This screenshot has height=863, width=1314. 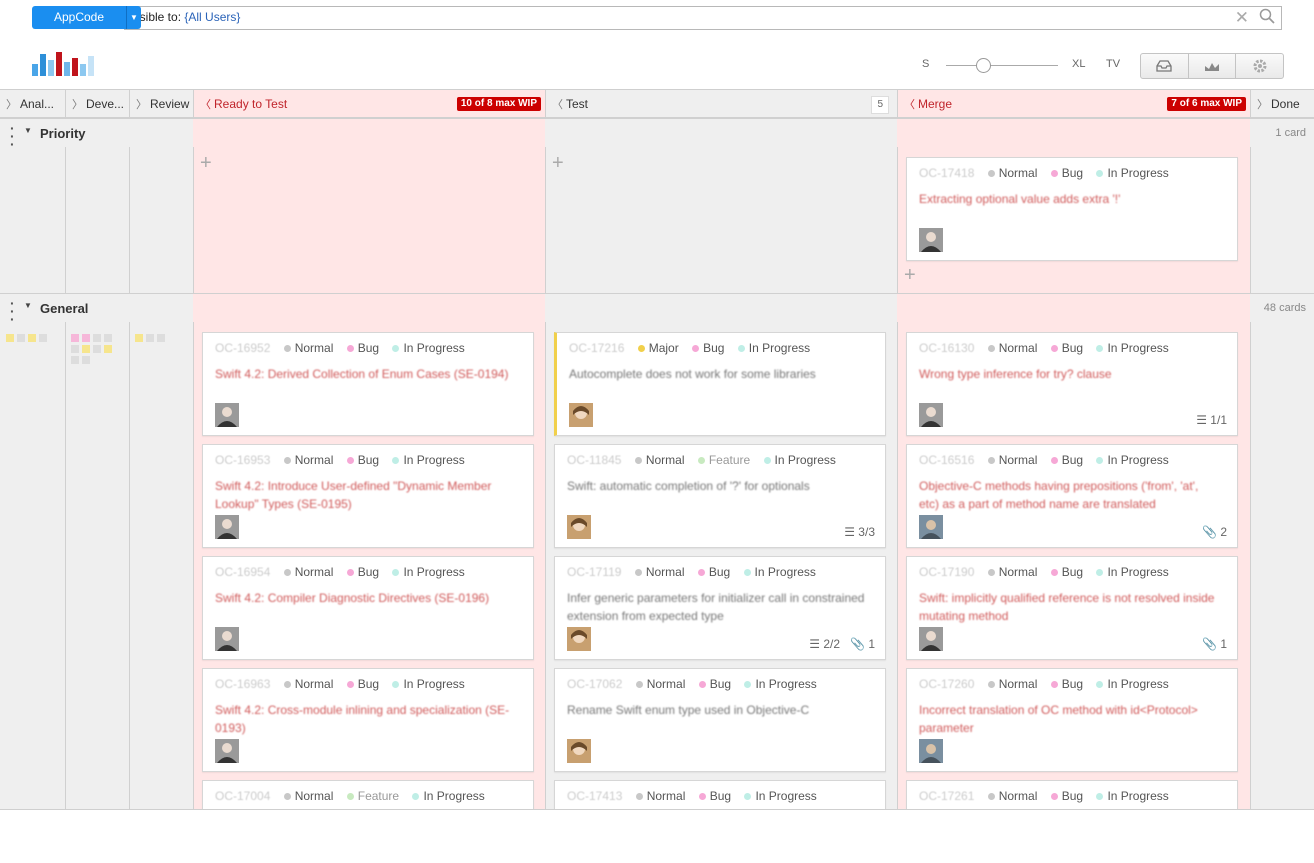 I want to click on column-header: 〈 Merge 7 of 6 max WIP, so click(x=1074, y=104).